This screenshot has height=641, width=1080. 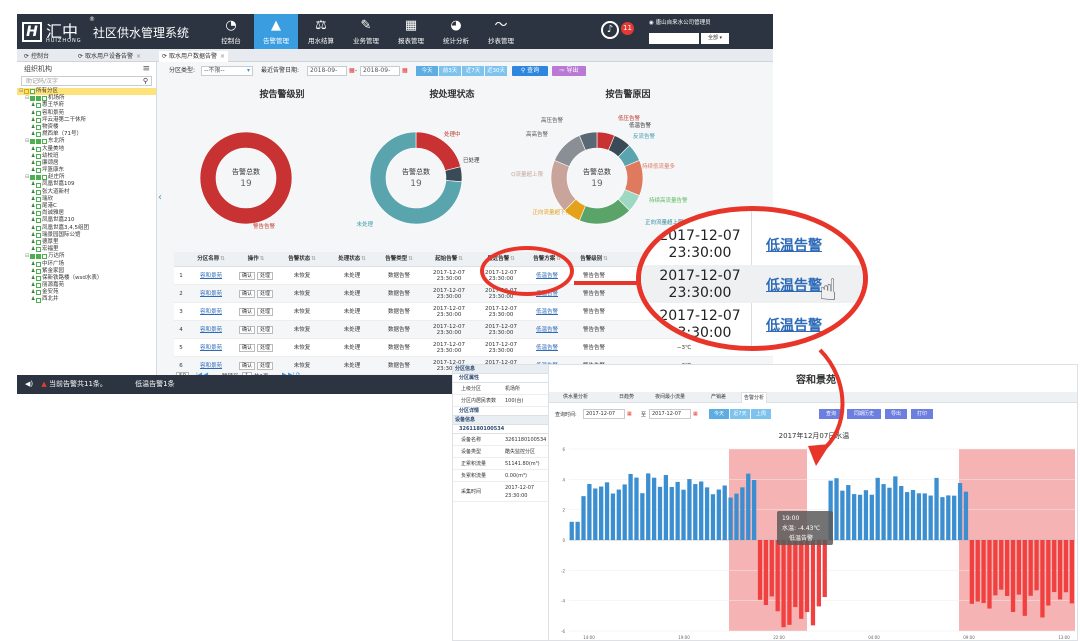 What do you see at coordinates (256, 259) in the screenshot?
I see `column-header: 操作 ⇅` at bounding box center [256, 259].